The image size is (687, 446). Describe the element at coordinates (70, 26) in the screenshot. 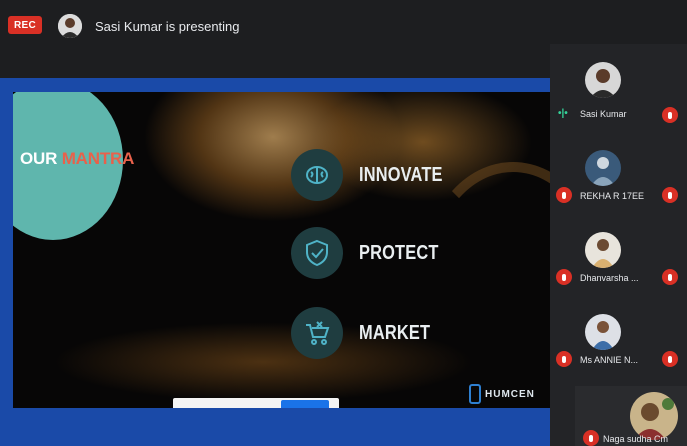

I see `presenter-avatar` at that location.